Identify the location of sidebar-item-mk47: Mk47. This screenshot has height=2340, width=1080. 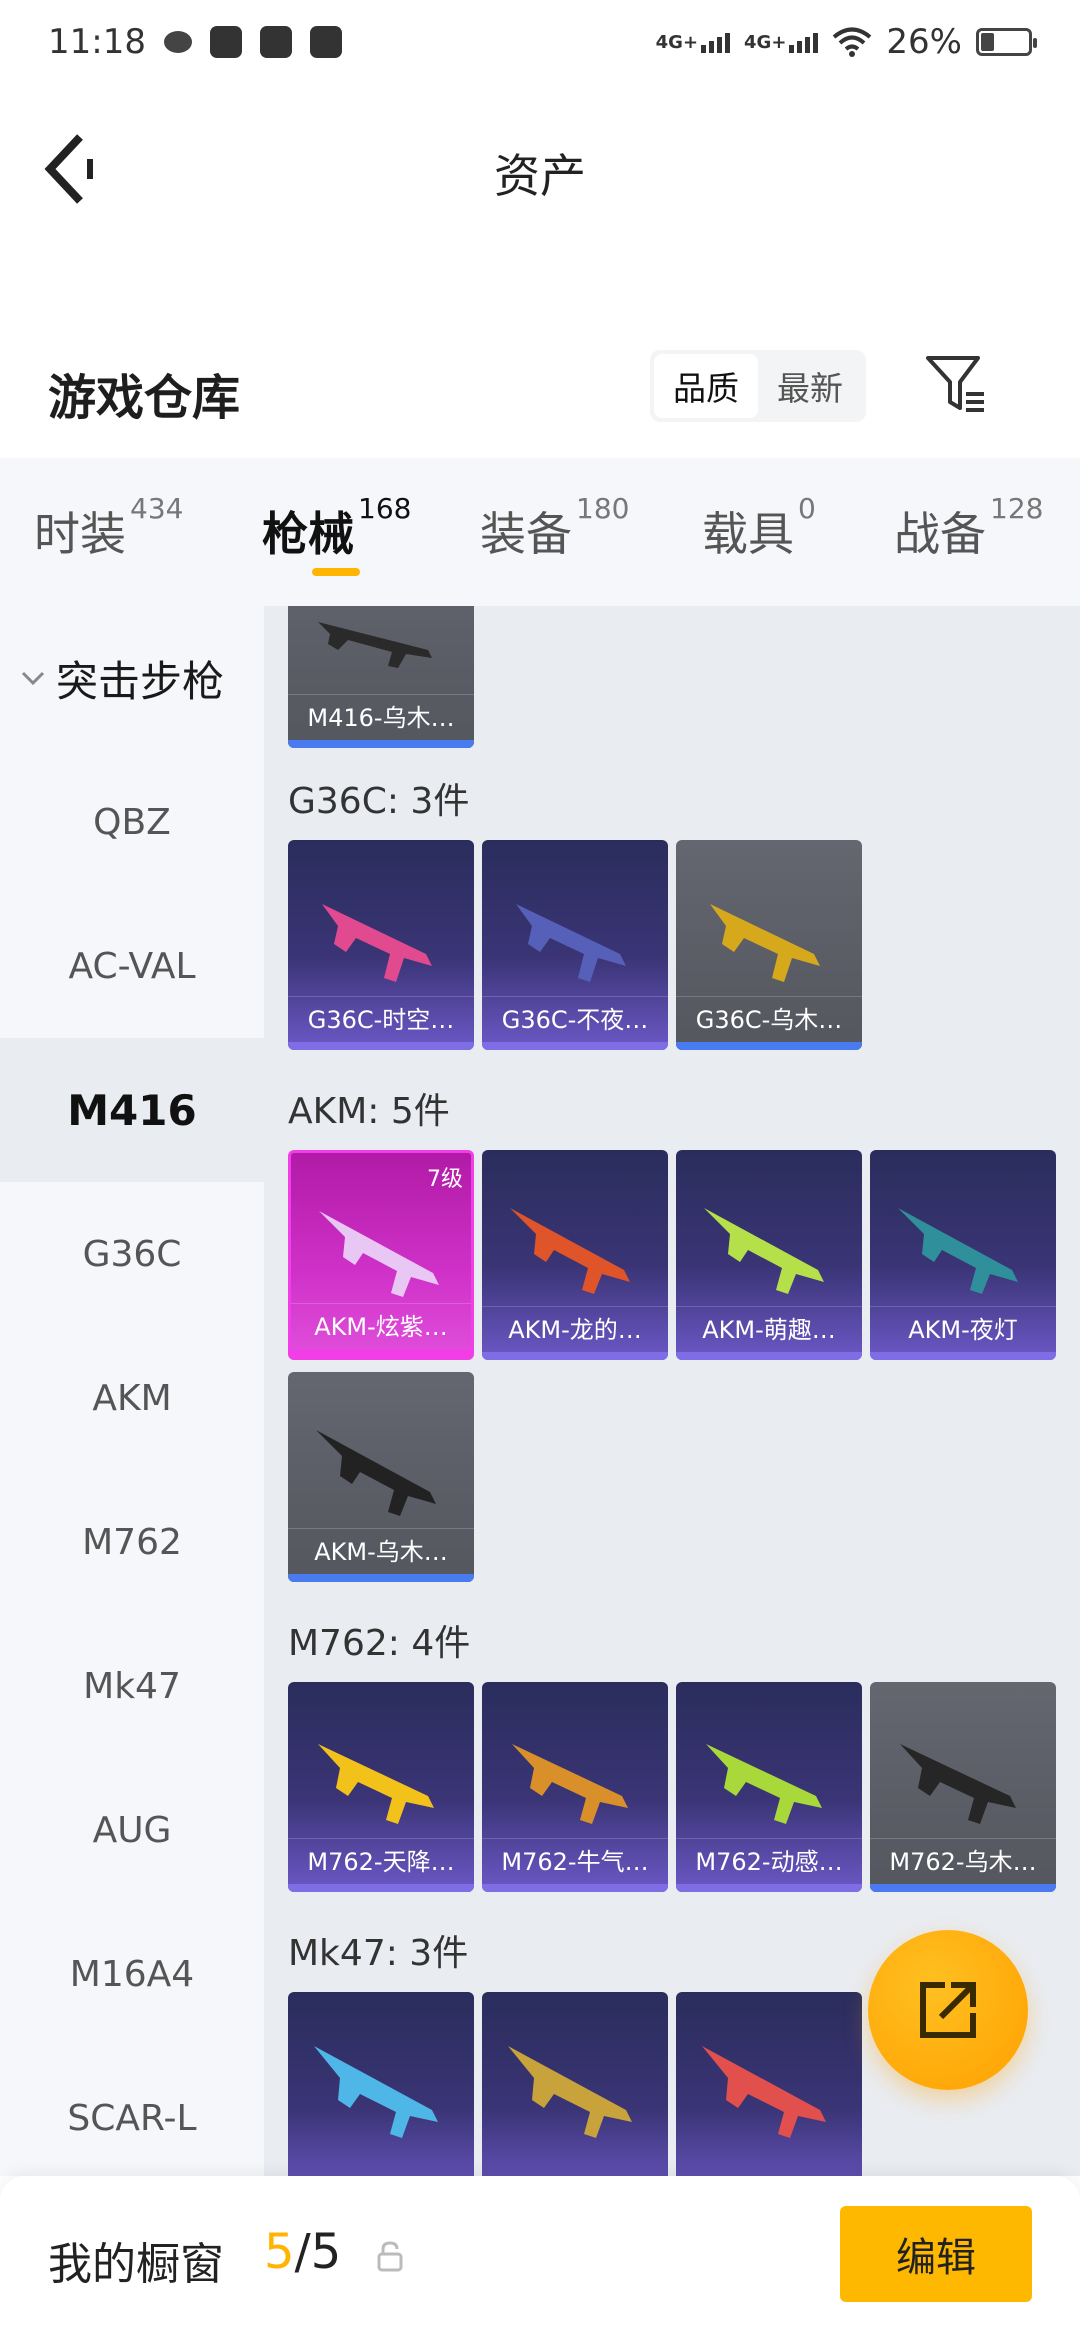
(132, 1686).